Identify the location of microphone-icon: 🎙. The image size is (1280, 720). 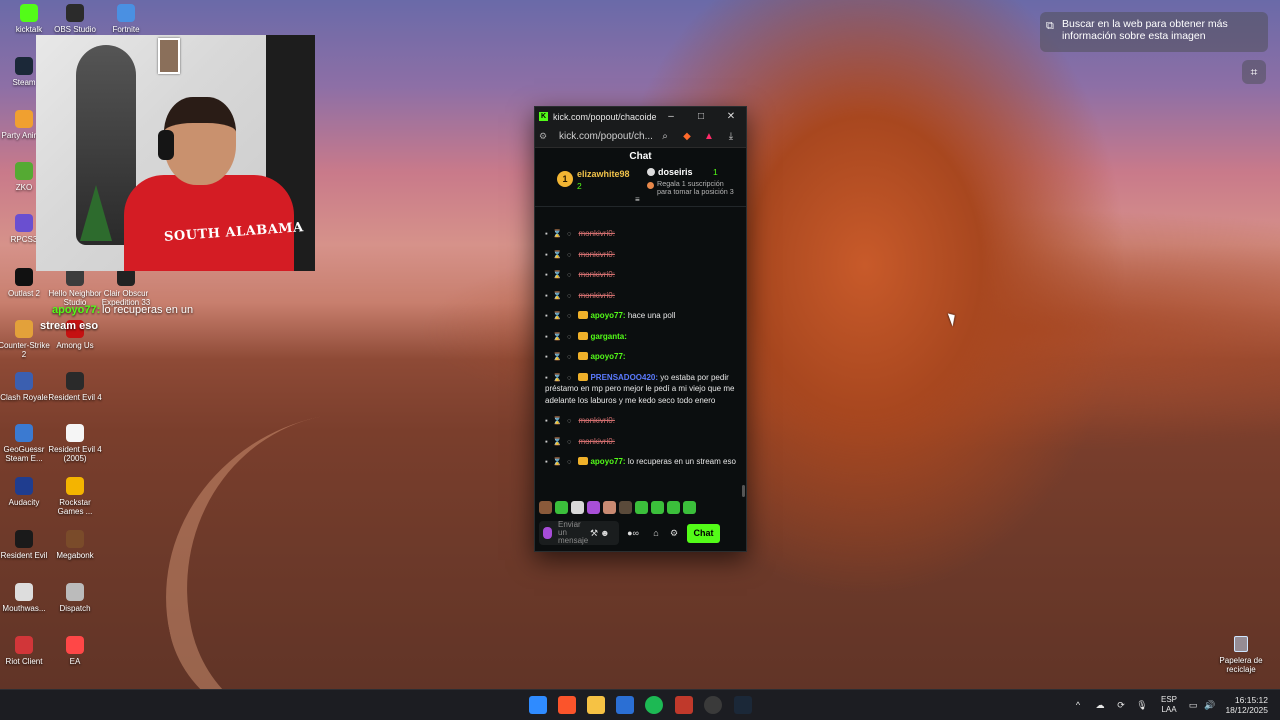
(1142, 705).